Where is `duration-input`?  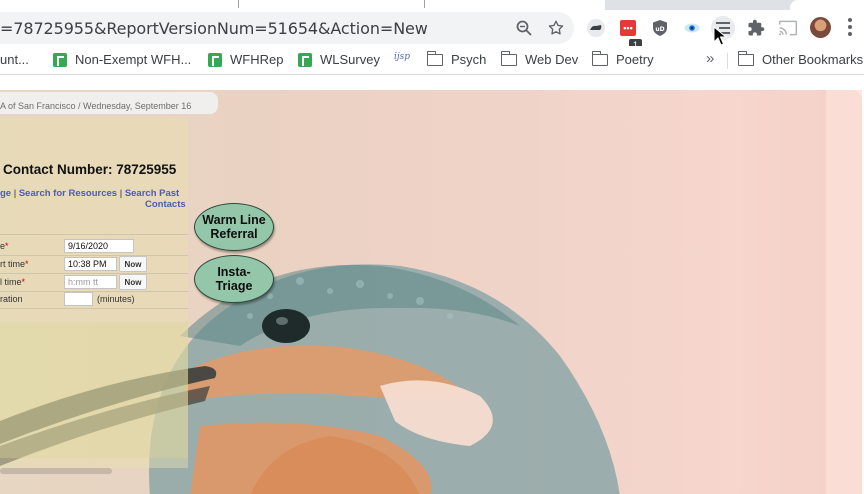 duration-input is located at coordinates (78, 299).